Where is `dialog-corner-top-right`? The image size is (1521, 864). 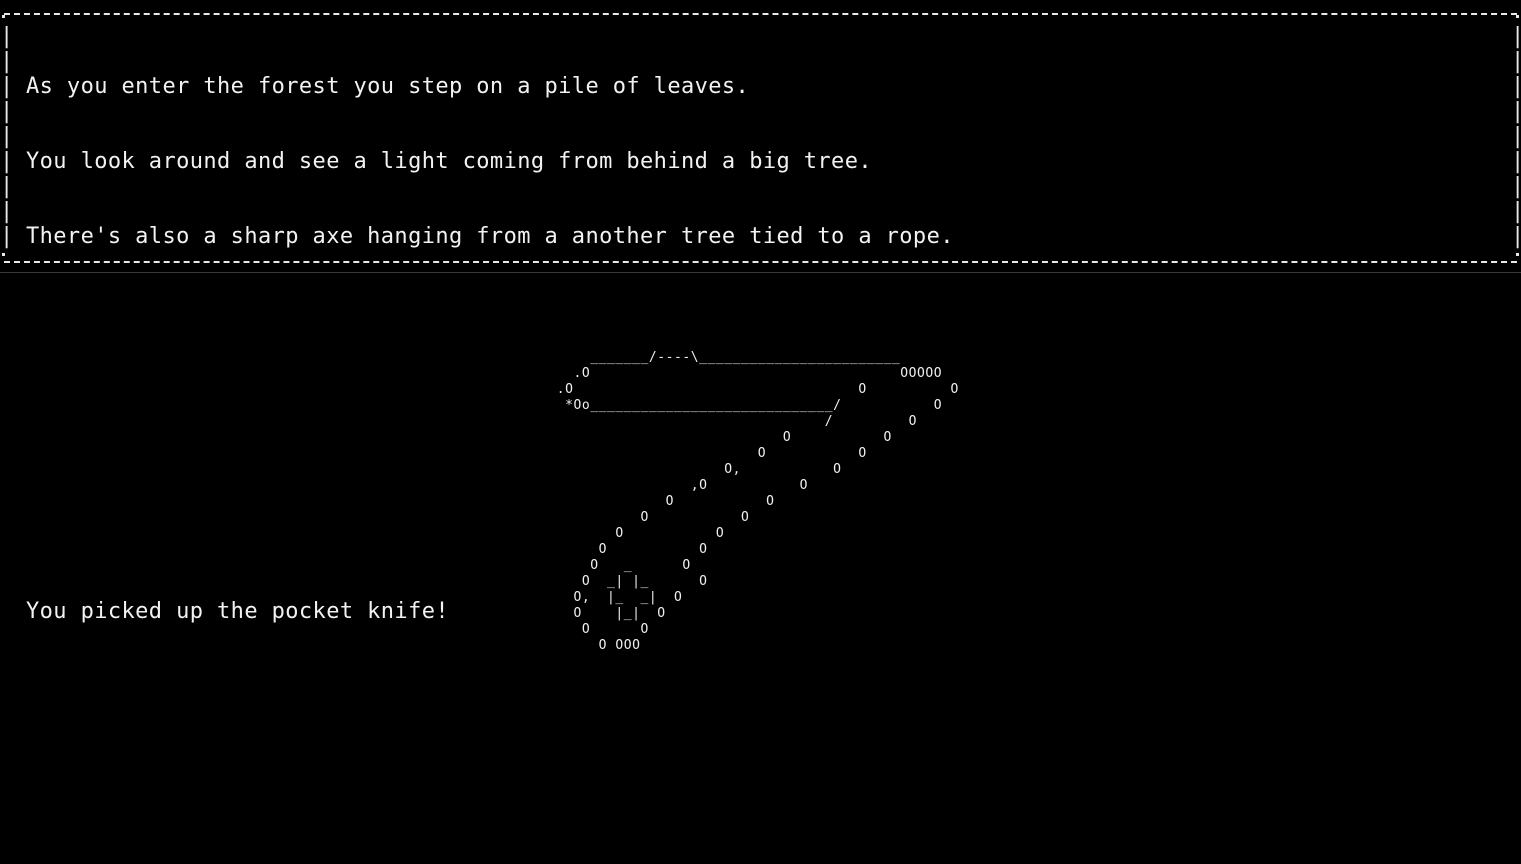 dialog-corner-top-right is located at coordinates (1517, 16).